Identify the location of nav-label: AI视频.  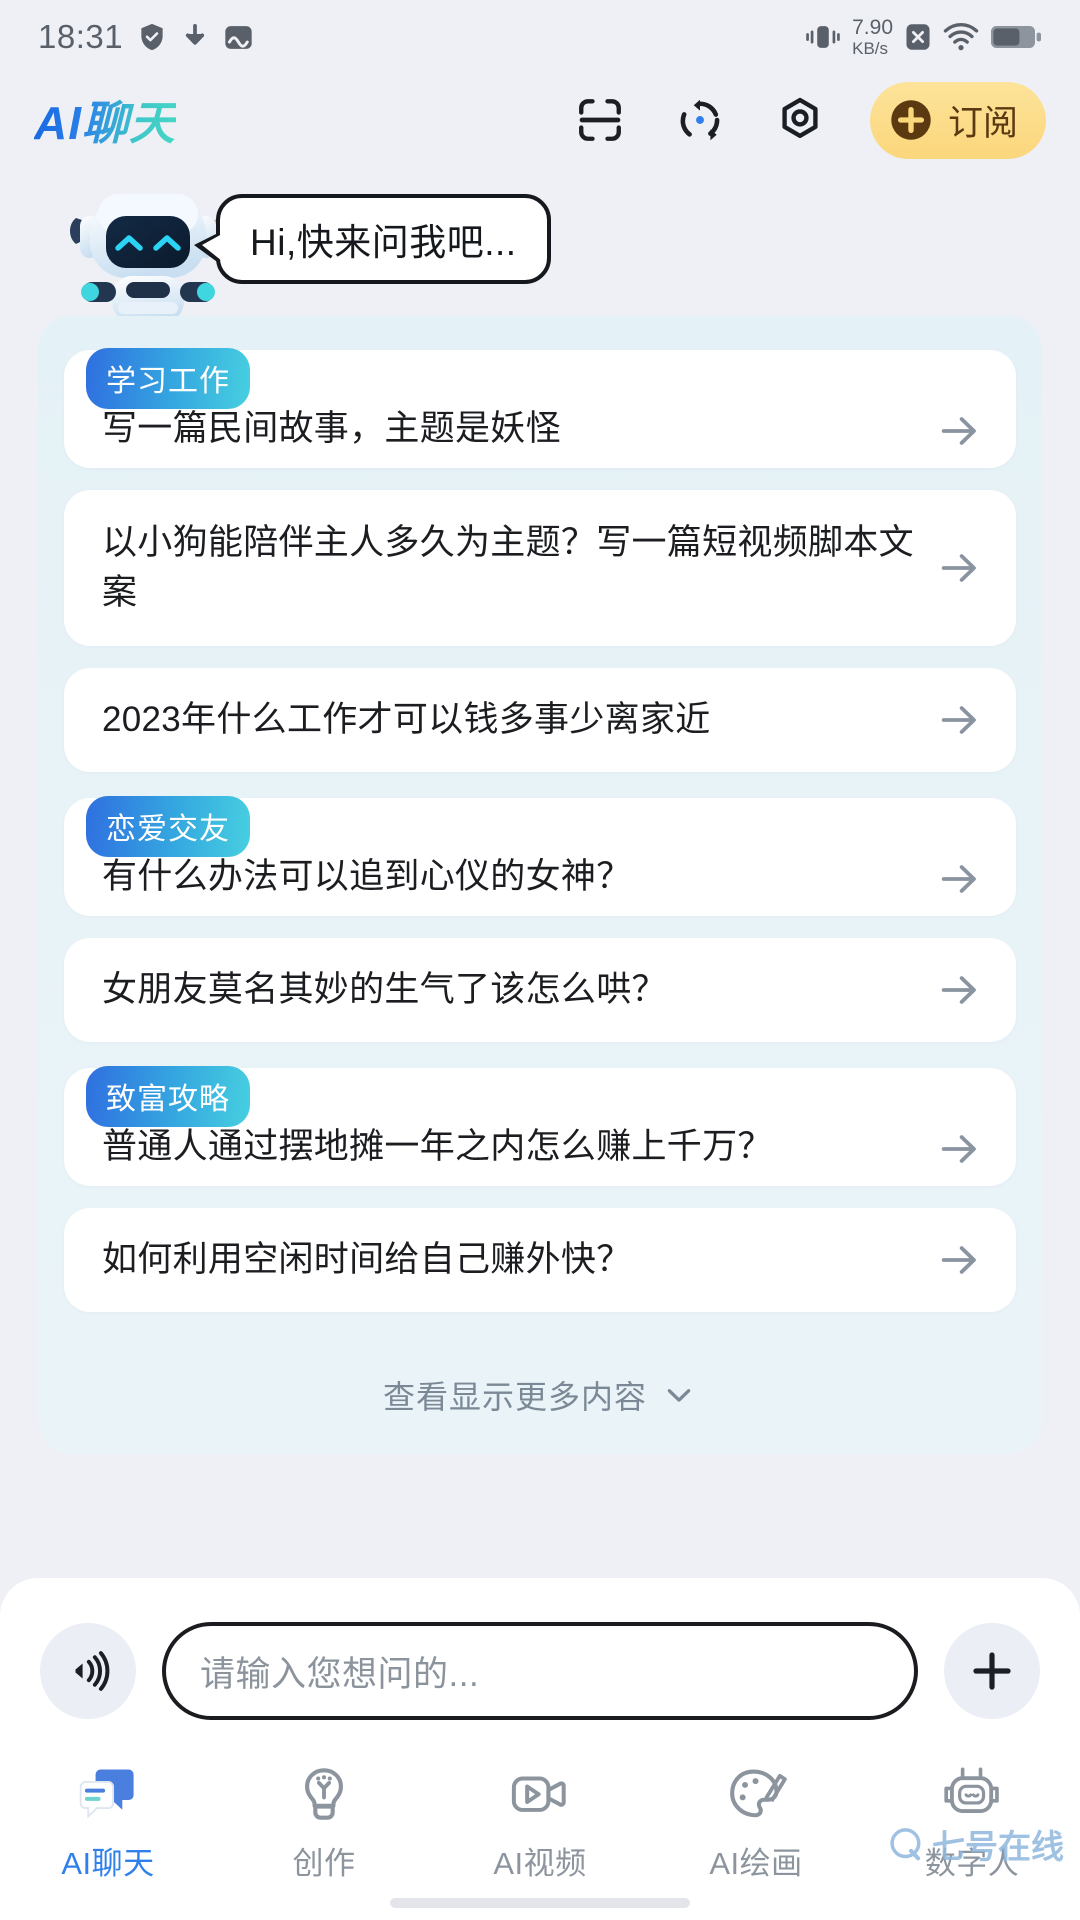
(540, 1863).